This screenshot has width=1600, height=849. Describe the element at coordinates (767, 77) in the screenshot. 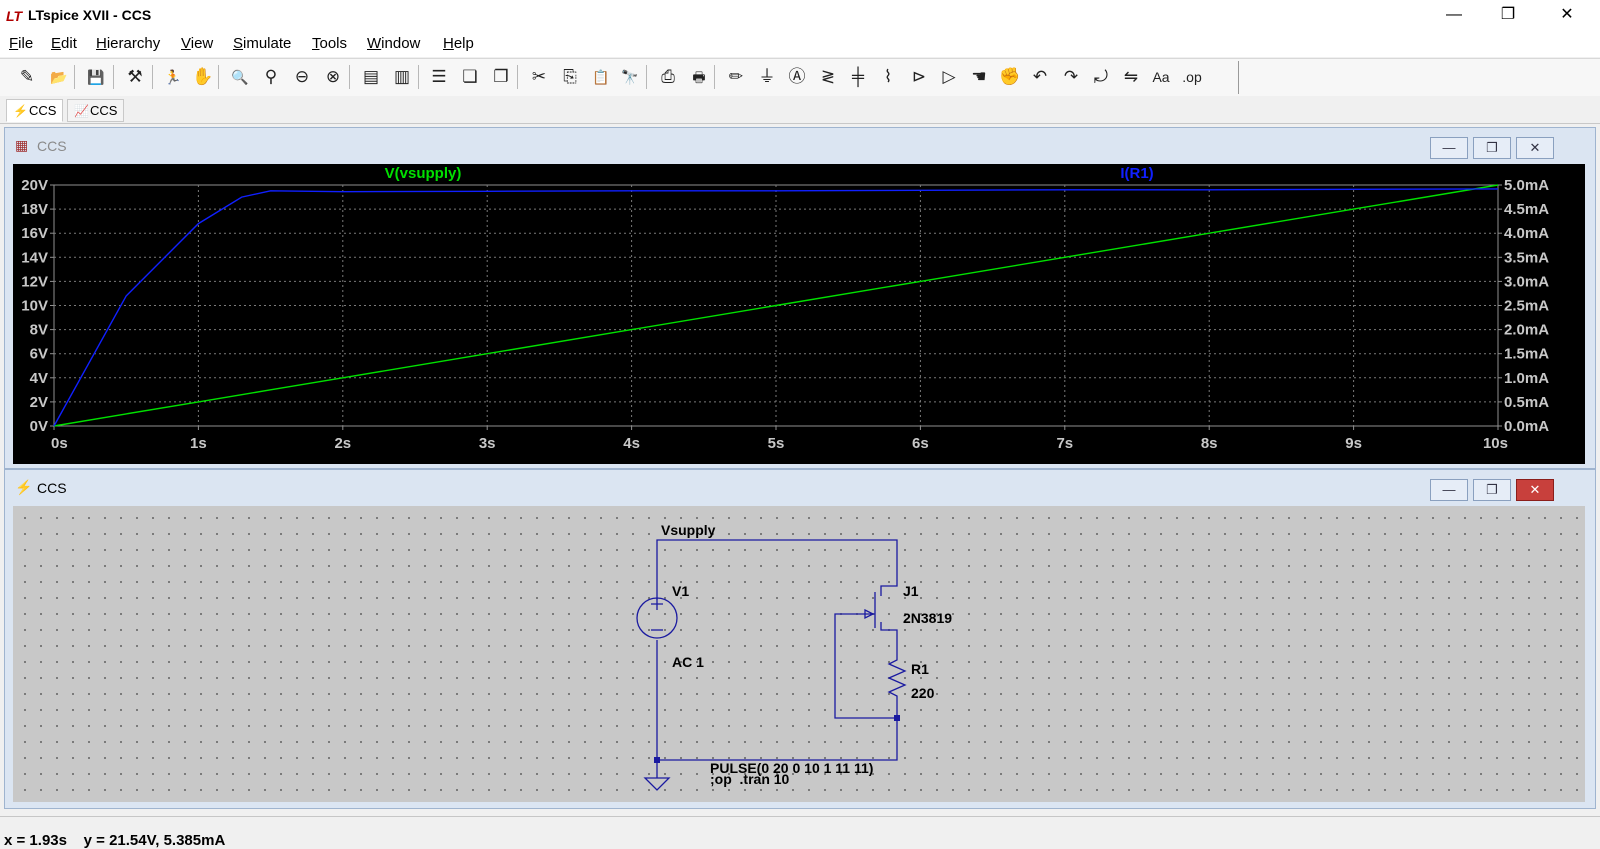

I see `ground-icon: ⏚` at that location.